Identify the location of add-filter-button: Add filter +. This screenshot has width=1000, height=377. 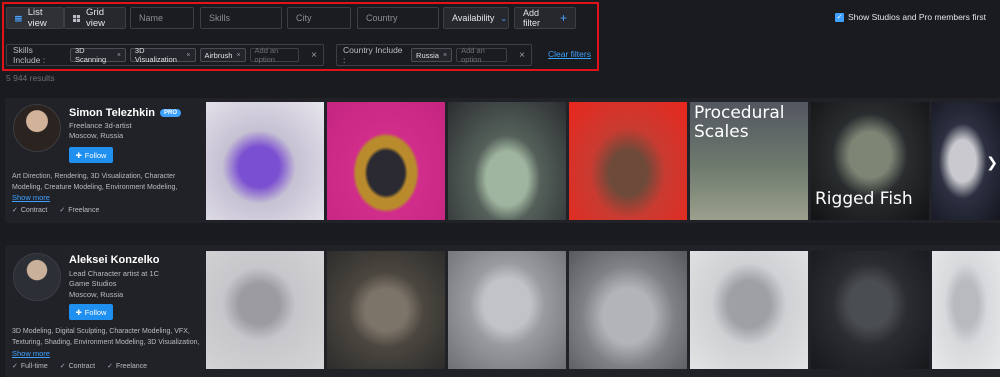
(545, 18).